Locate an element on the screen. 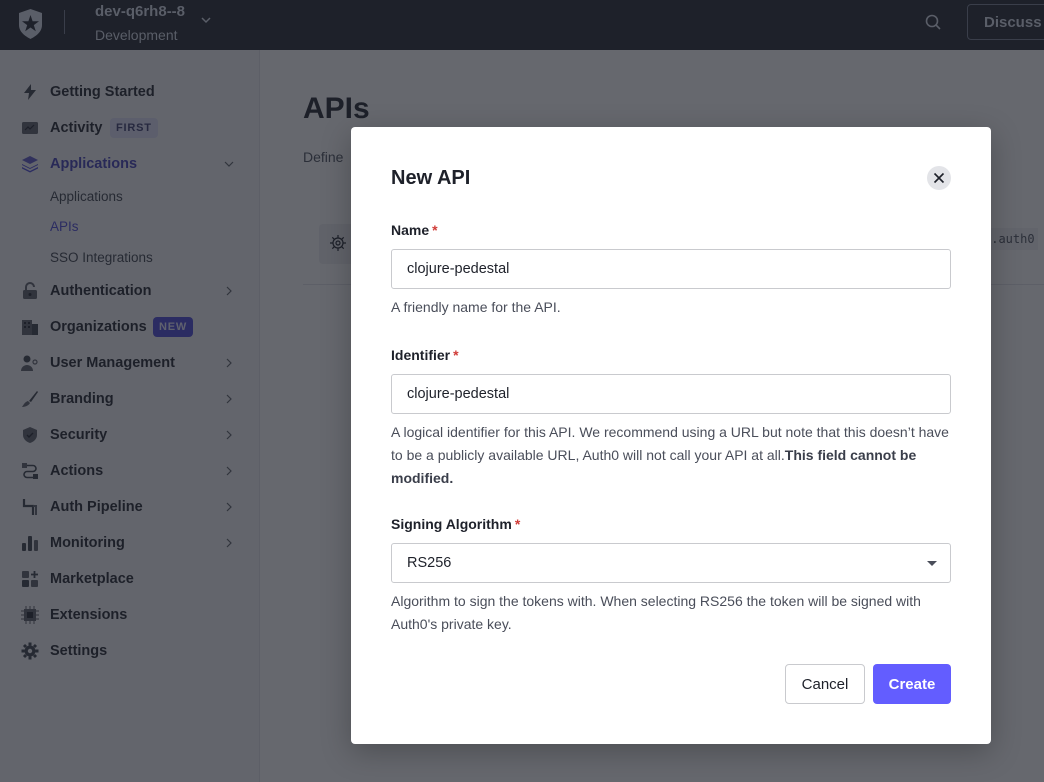 The height and width of the screenshot is (782, 1044). name-label: Name * is located at coordinates (414, 230).